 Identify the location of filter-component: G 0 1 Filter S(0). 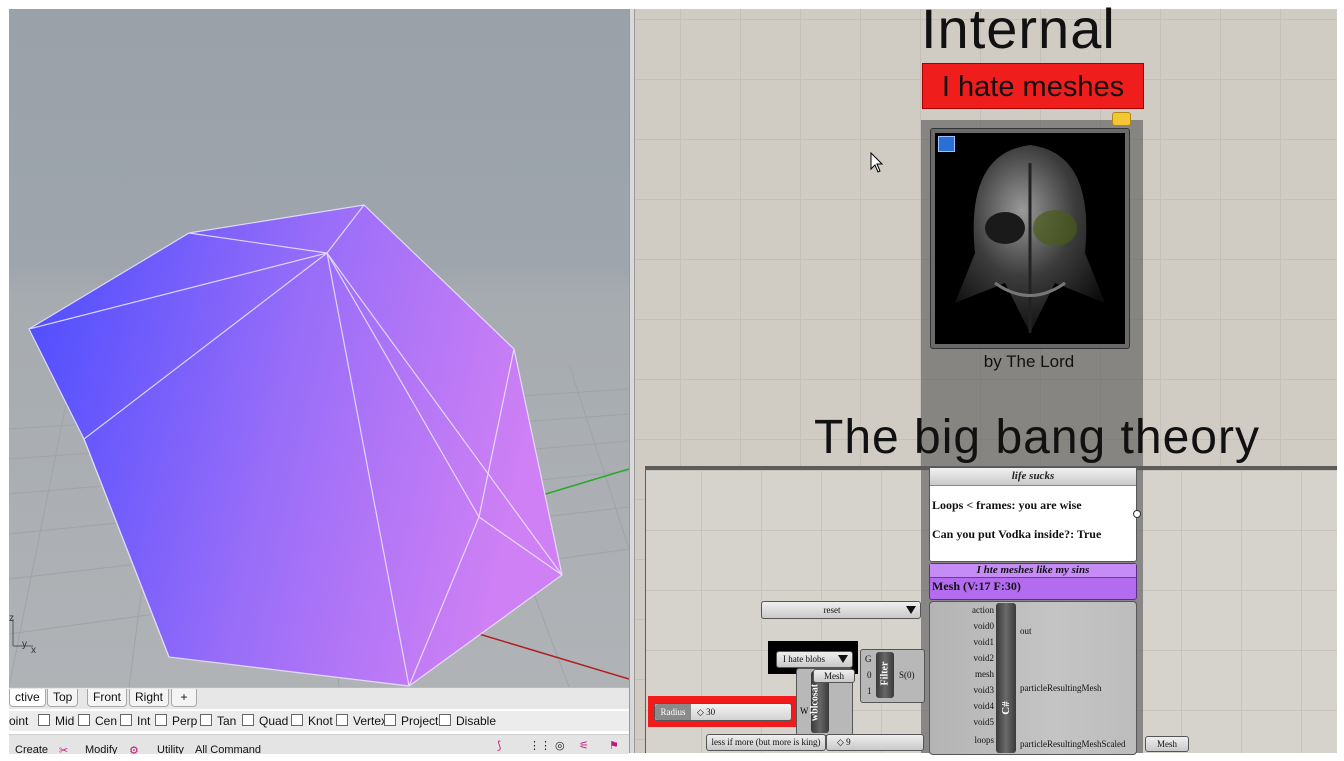
(892, 676).